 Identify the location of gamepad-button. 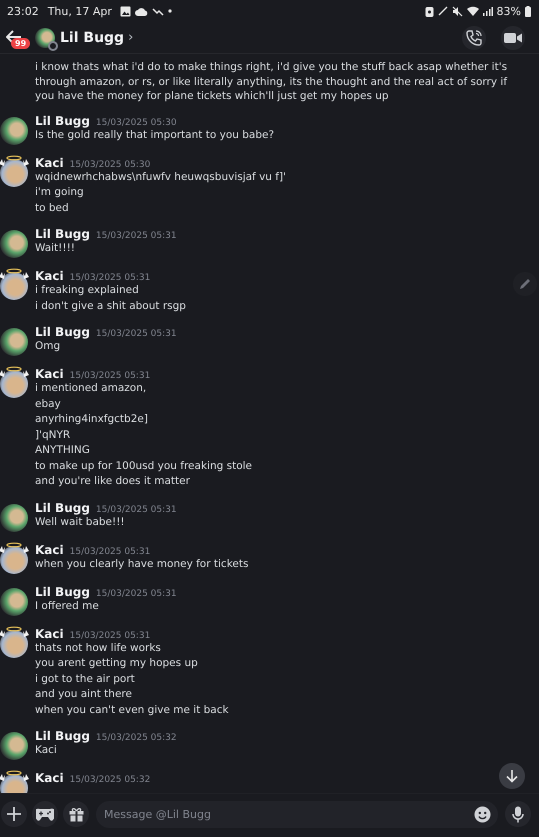
(45, 814).